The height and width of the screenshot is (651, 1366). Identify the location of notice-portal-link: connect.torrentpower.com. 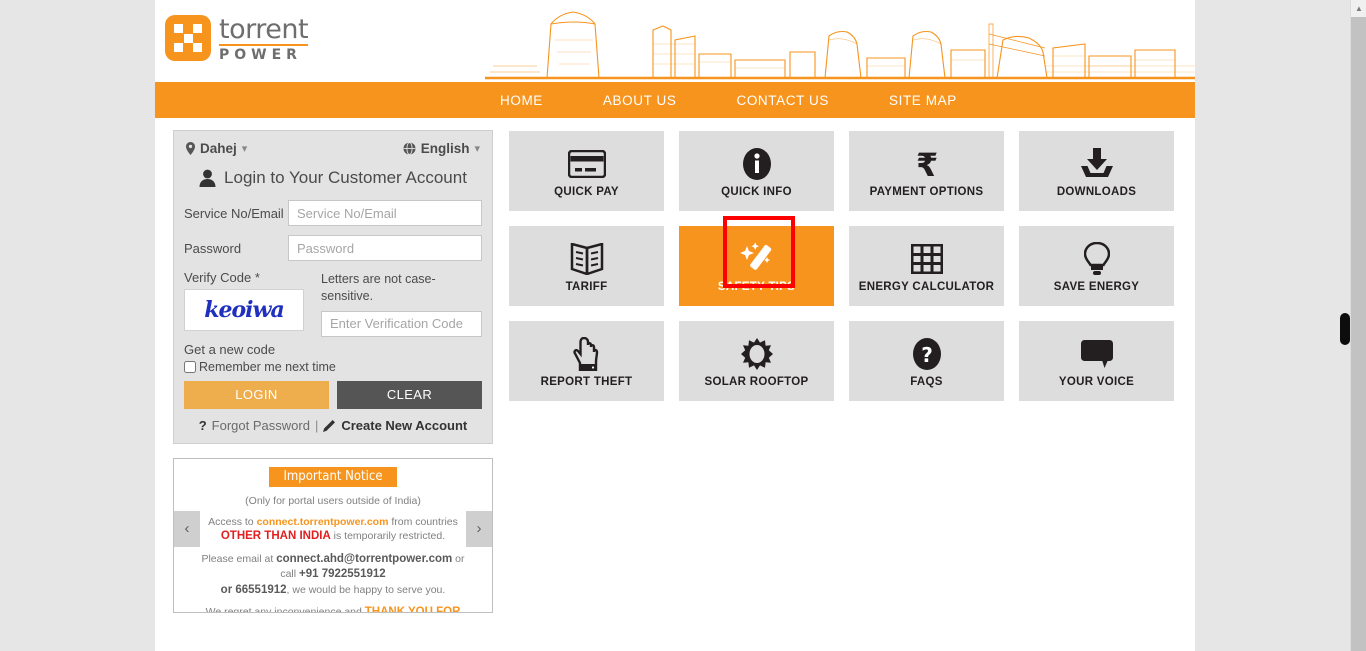
(323, 522).